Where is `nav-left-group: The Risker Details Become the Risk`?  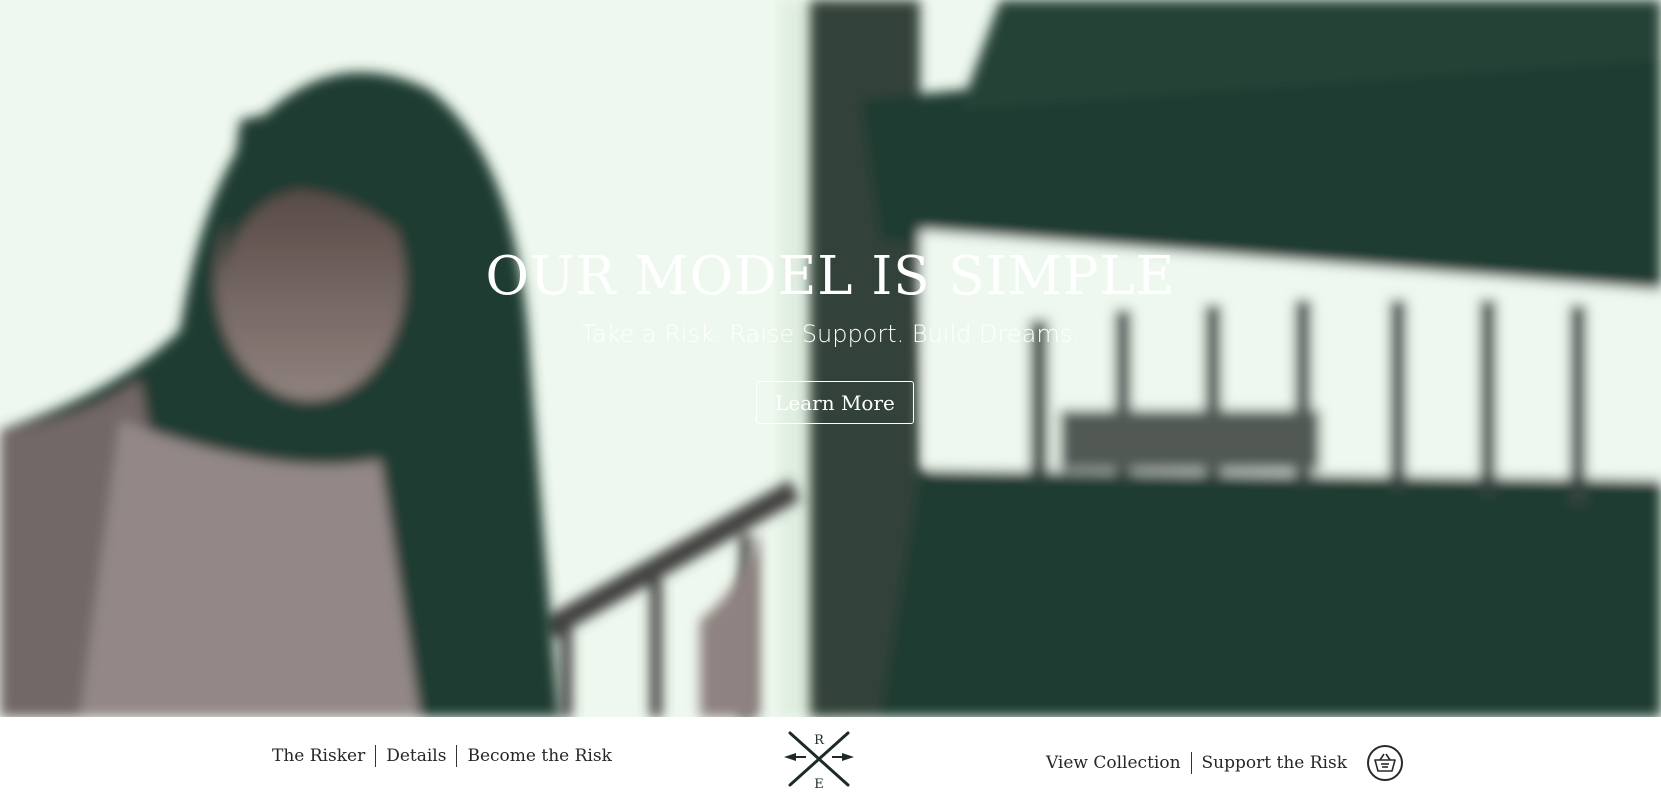
nav-left-group: The Risker Details Become the Risk is located at coordinates (447, 756).